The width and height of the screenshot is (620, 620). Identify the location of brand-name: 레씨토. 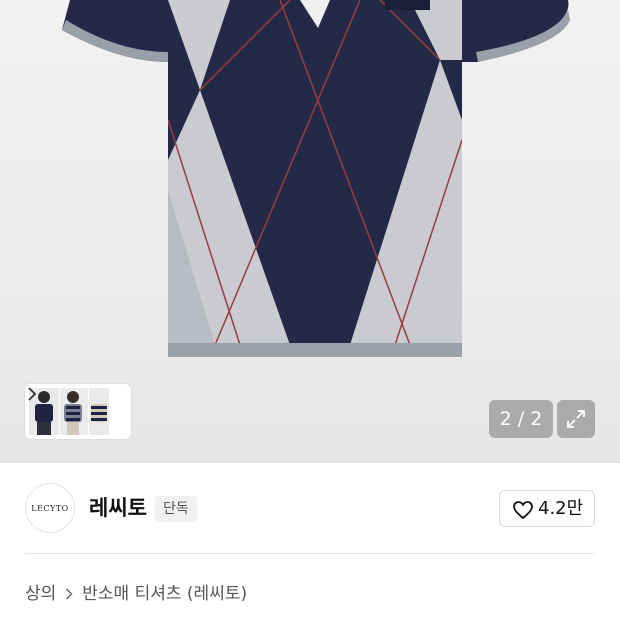
(118, 508).